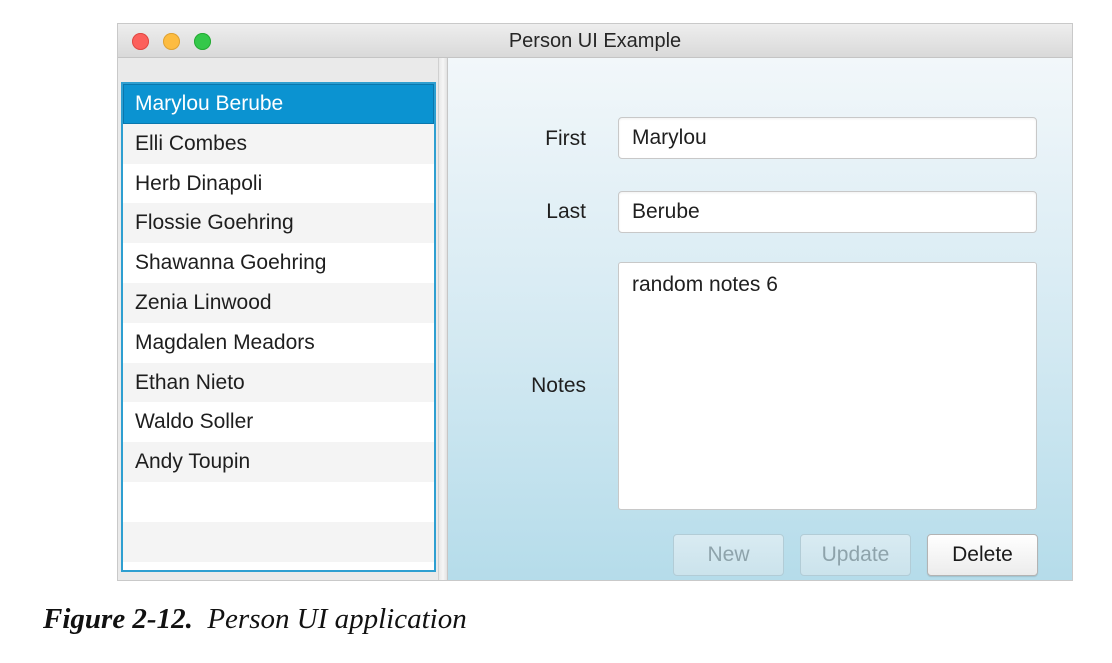 The image size is (1112, 663). I want to click on figure-caption: Figure 2-12. Person UI application, so click(255, 619).